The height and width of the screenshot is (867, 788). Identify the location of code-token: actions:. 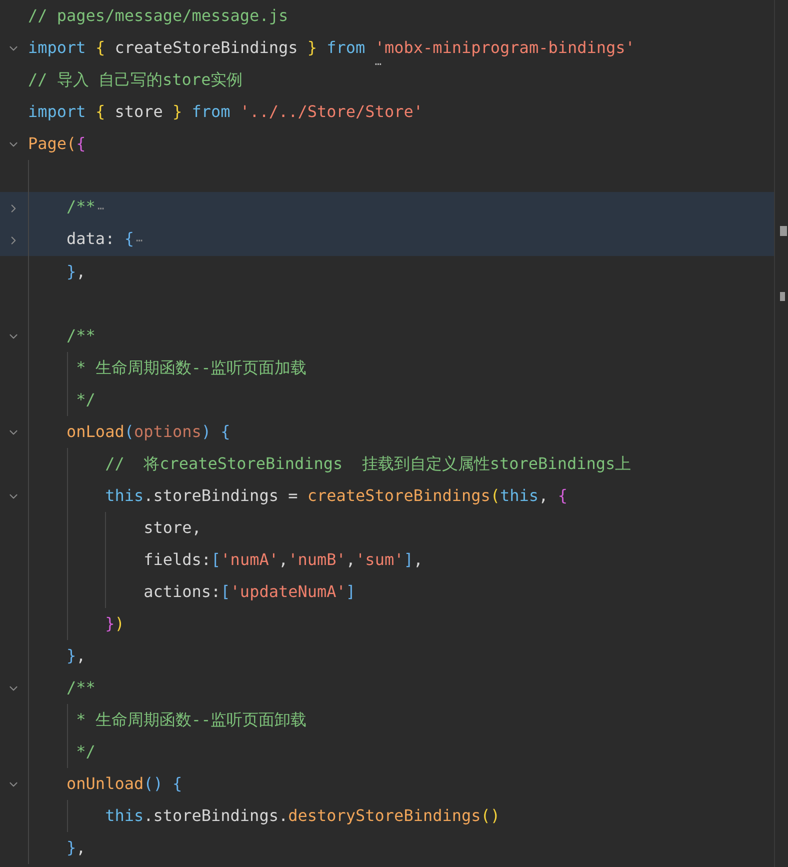
(181, 591).